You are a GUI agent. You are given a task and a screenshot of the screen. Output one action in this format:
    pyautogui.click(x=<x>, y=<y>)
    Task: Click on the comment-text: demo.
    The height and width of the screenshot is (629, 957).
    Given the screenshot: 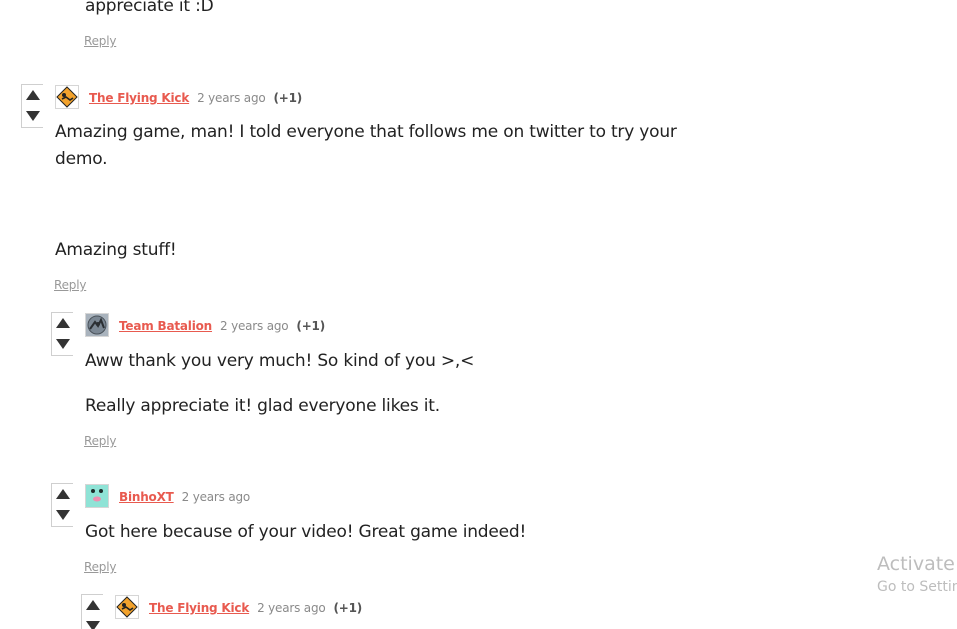 What is the action you would take?
    pyautogui.click(x=81, y=159)
    